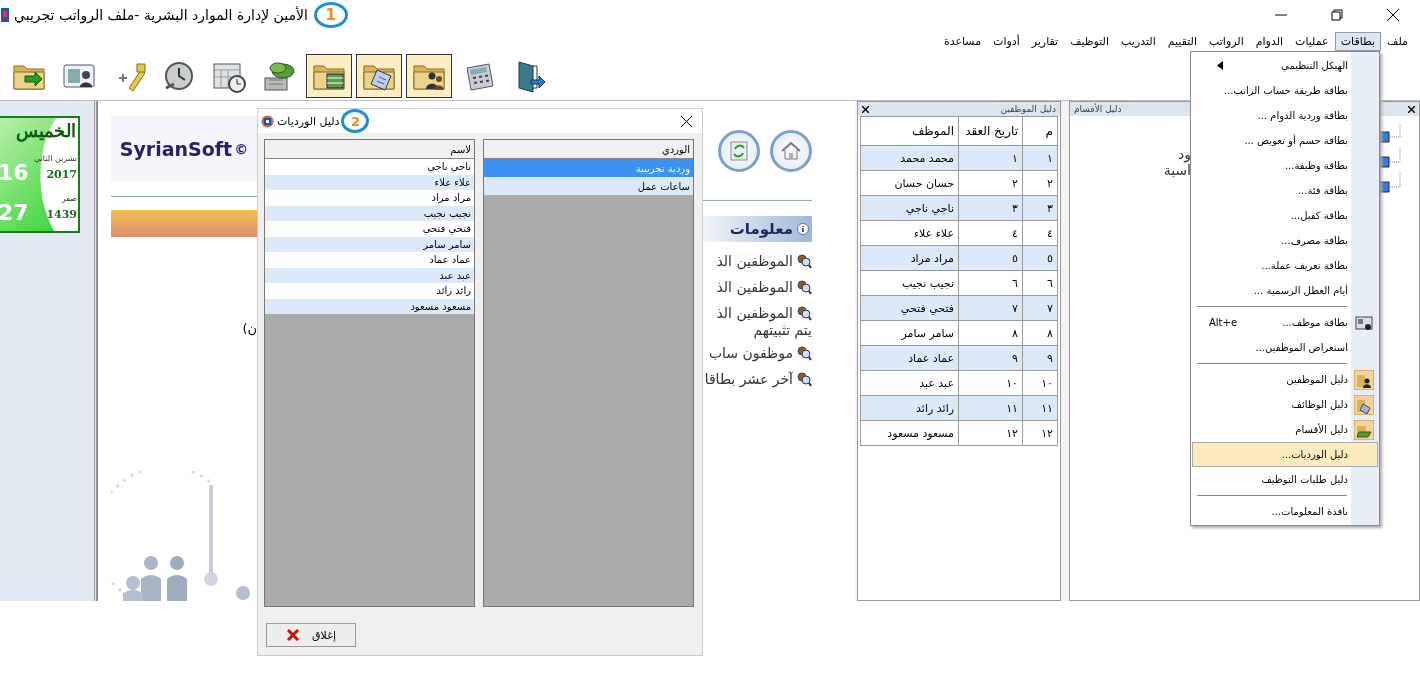 This screenshot has height=675, width=1420. I want to click on menu-item: عمليات, so click(1312, 41).